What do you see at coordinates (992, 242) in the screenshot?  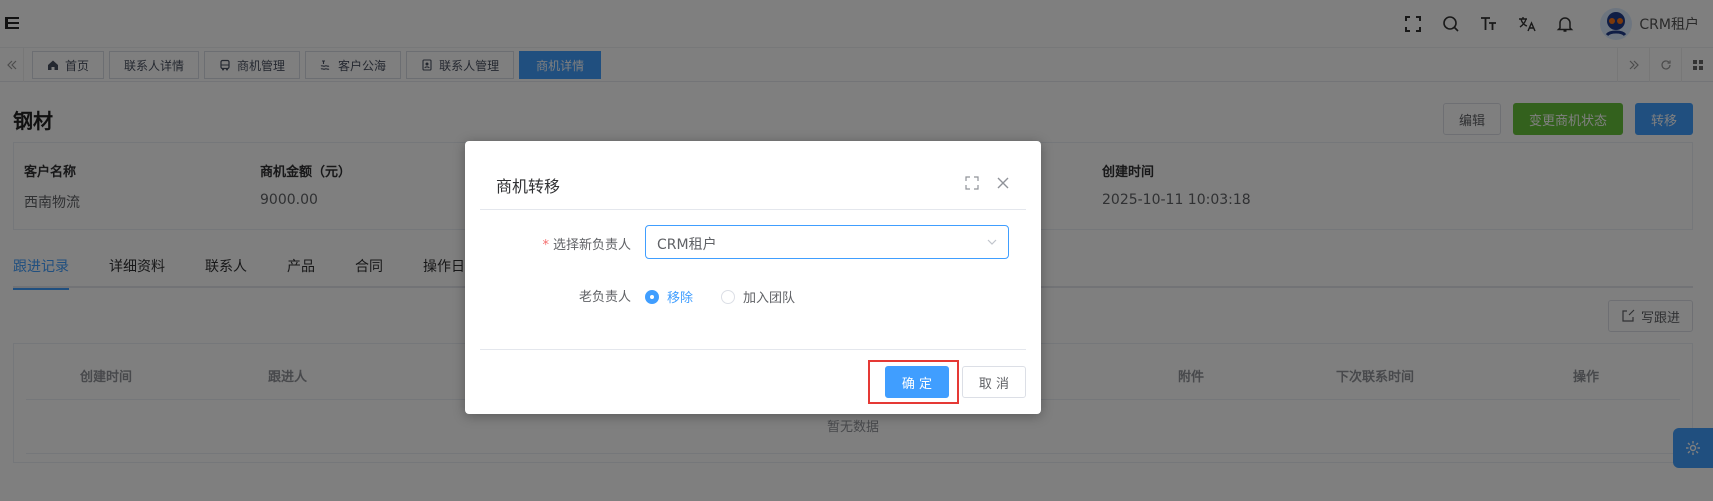 I see `chevron-down-icon` at bounding box center [992, 242].